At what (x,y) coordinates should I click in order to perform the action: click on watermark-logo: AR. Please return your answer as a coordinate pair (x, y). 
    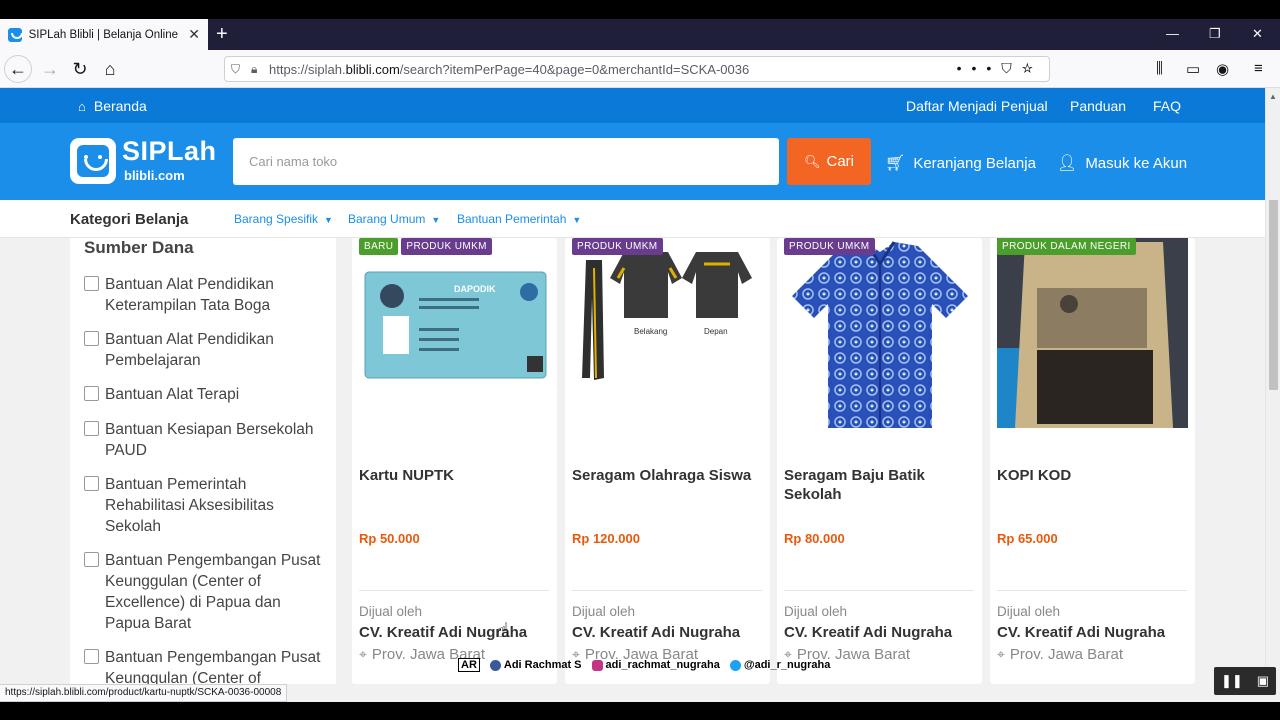
    Looking at the image, I should click on (469, 665).